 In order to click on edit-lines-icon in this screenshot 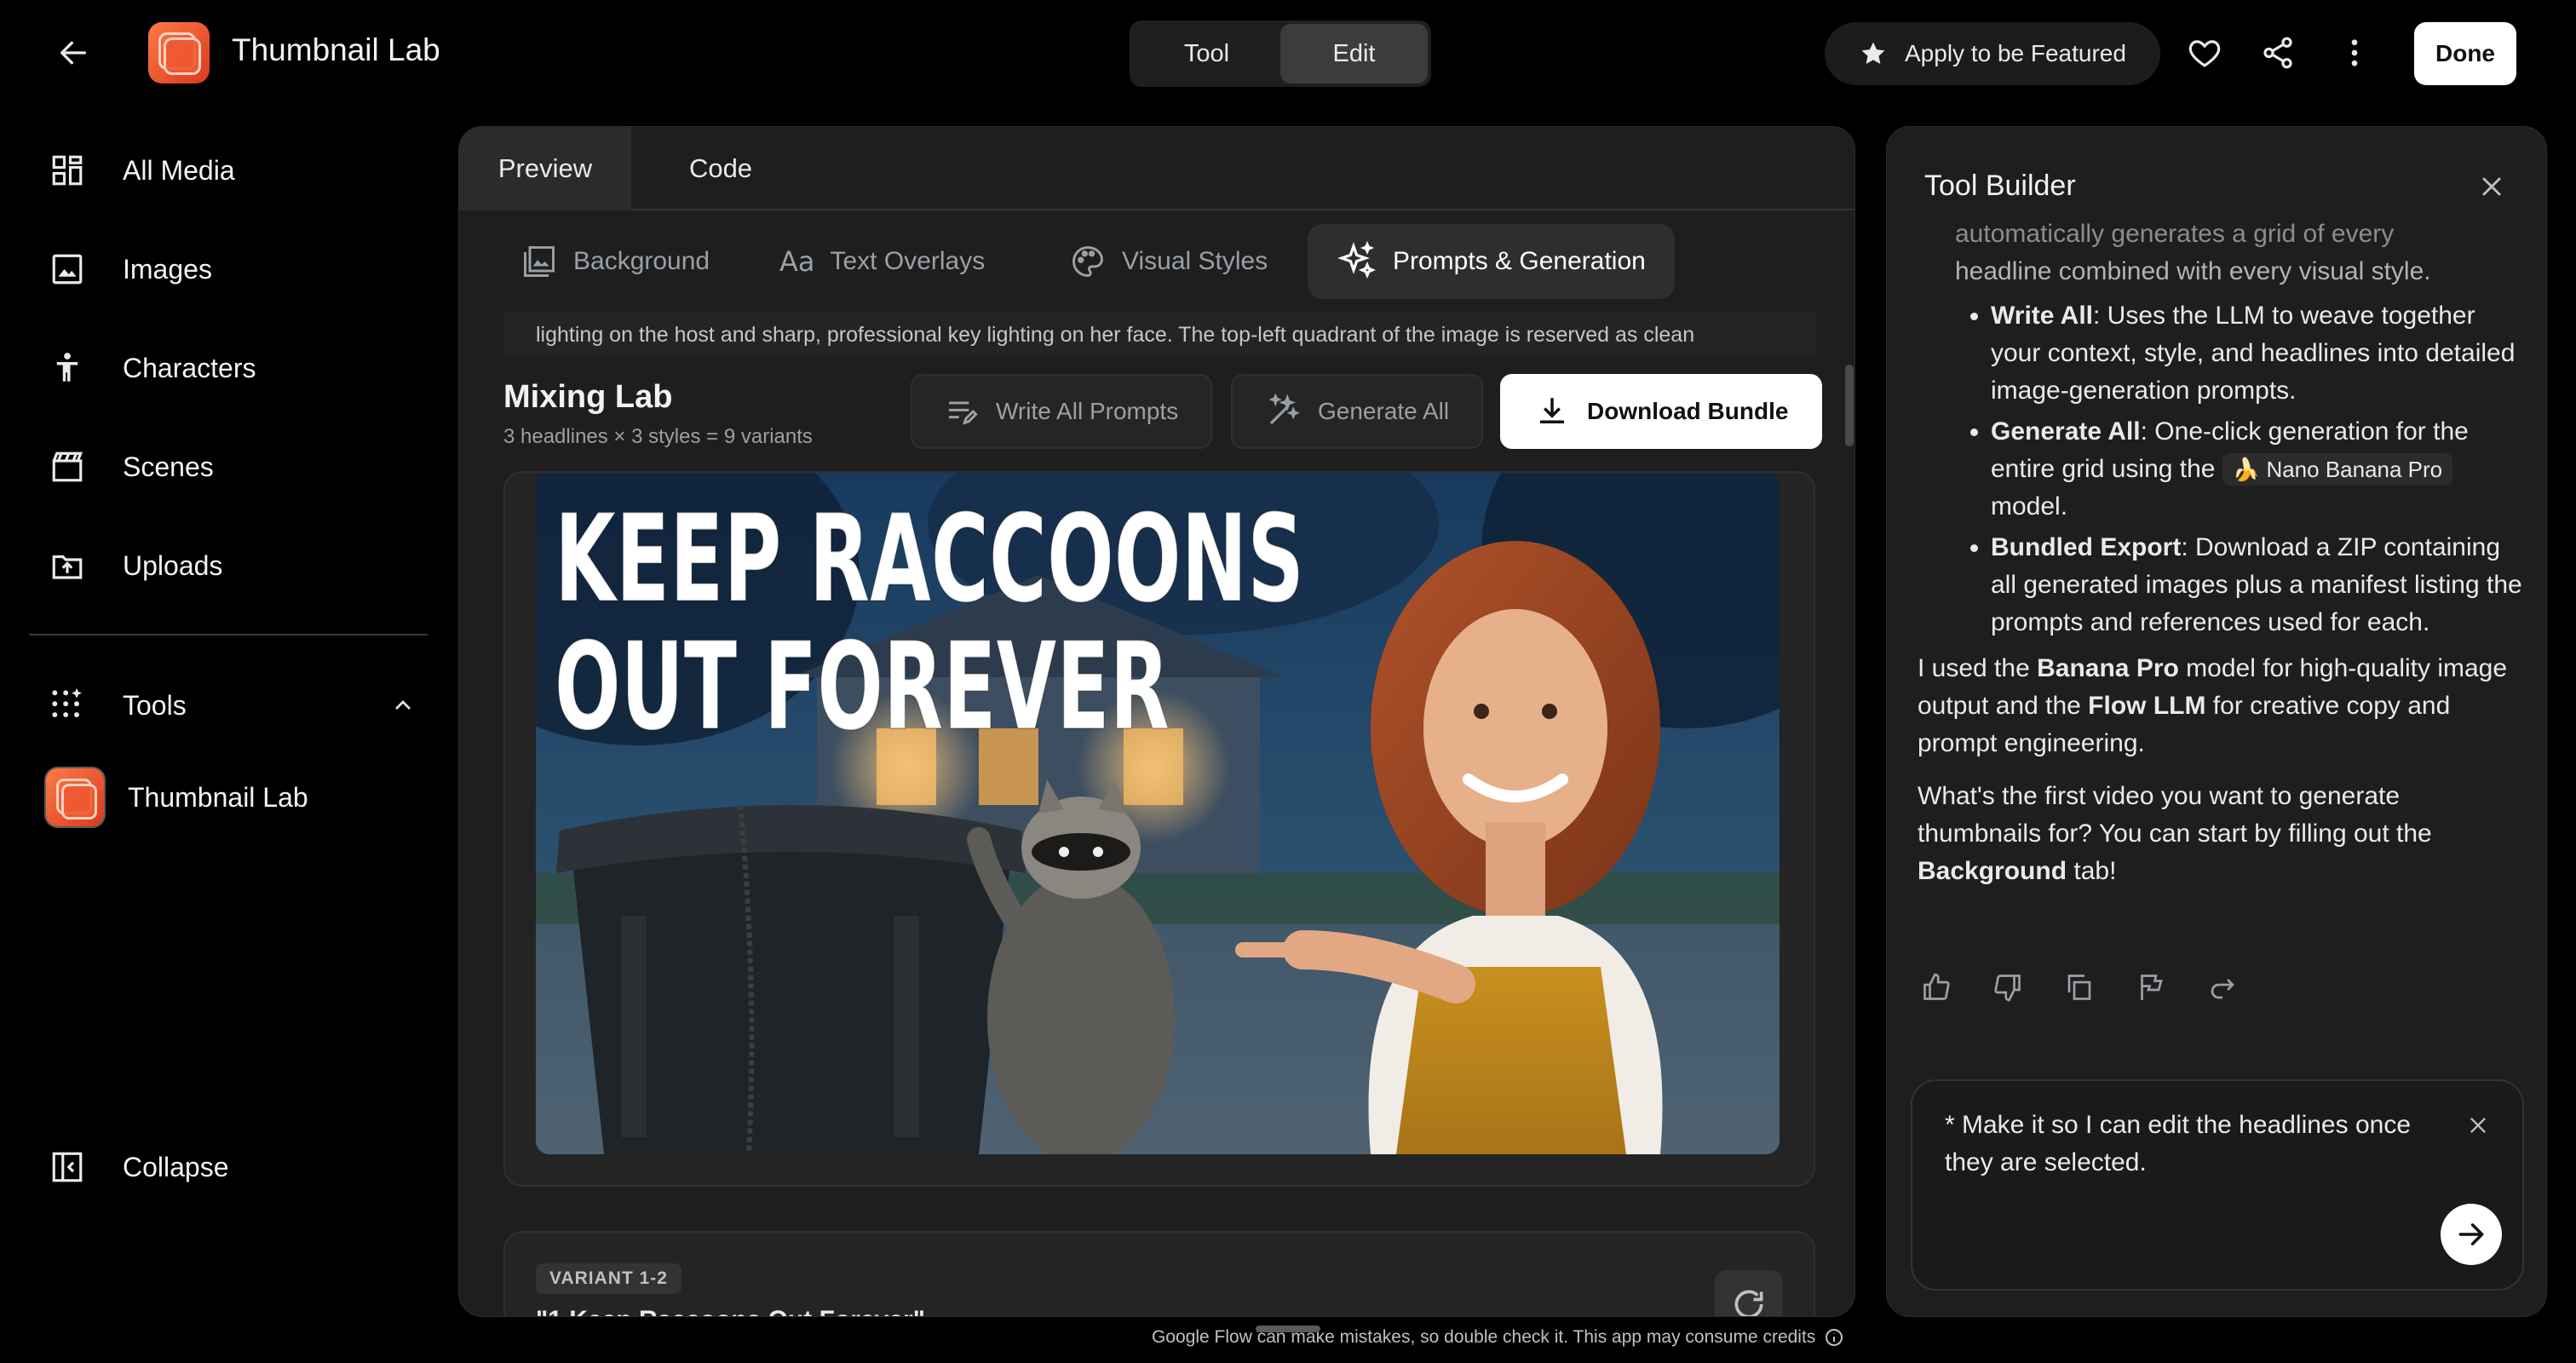, I will do `click(962, 411)`.